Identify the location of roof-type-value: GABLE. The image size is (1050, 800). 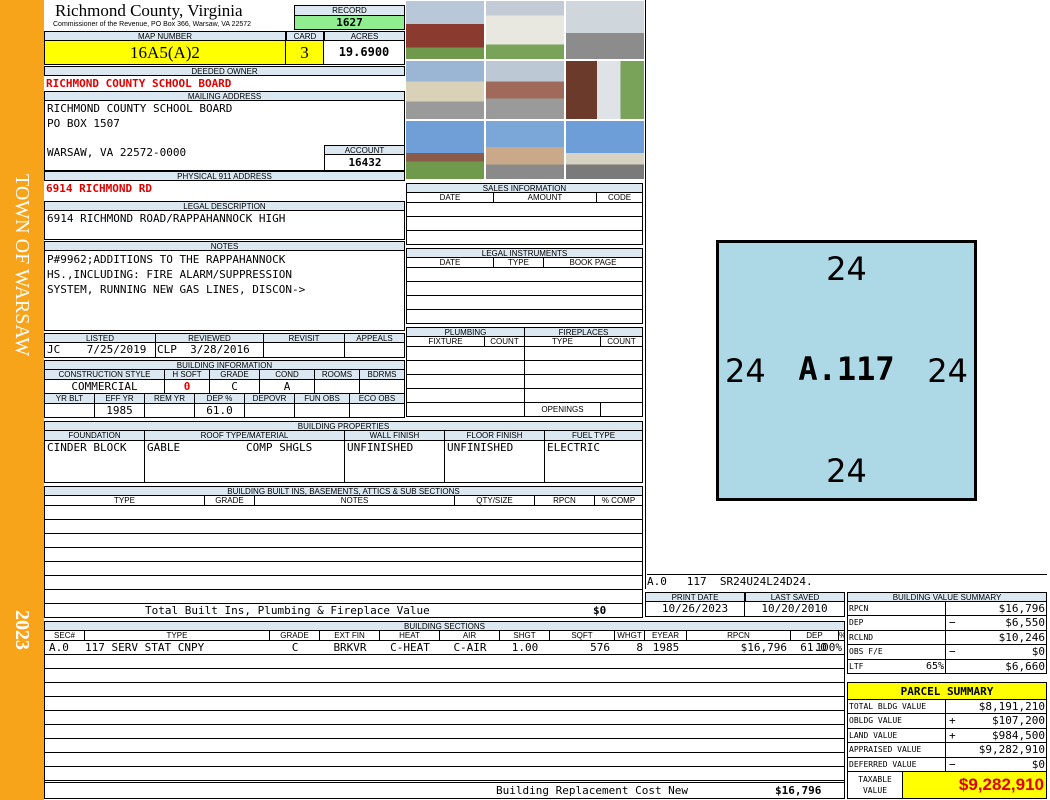
(164, 447).